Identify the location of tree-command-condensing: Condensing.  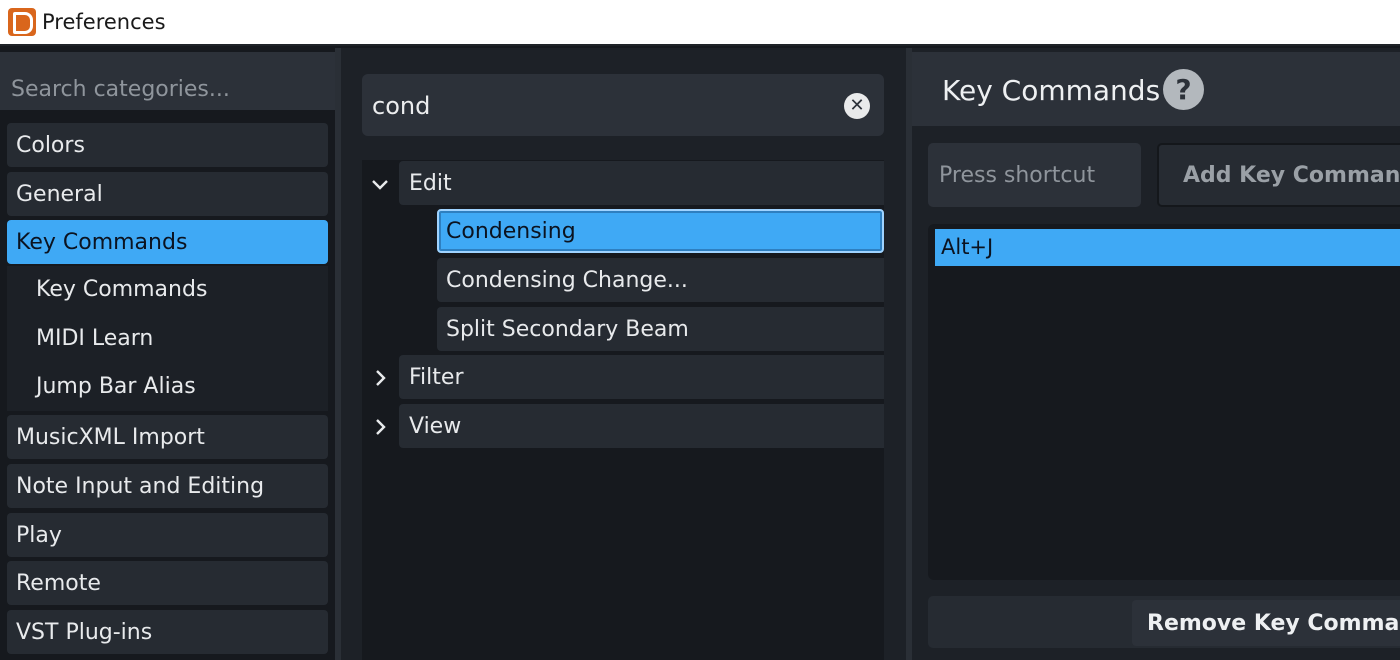
(660, 231).